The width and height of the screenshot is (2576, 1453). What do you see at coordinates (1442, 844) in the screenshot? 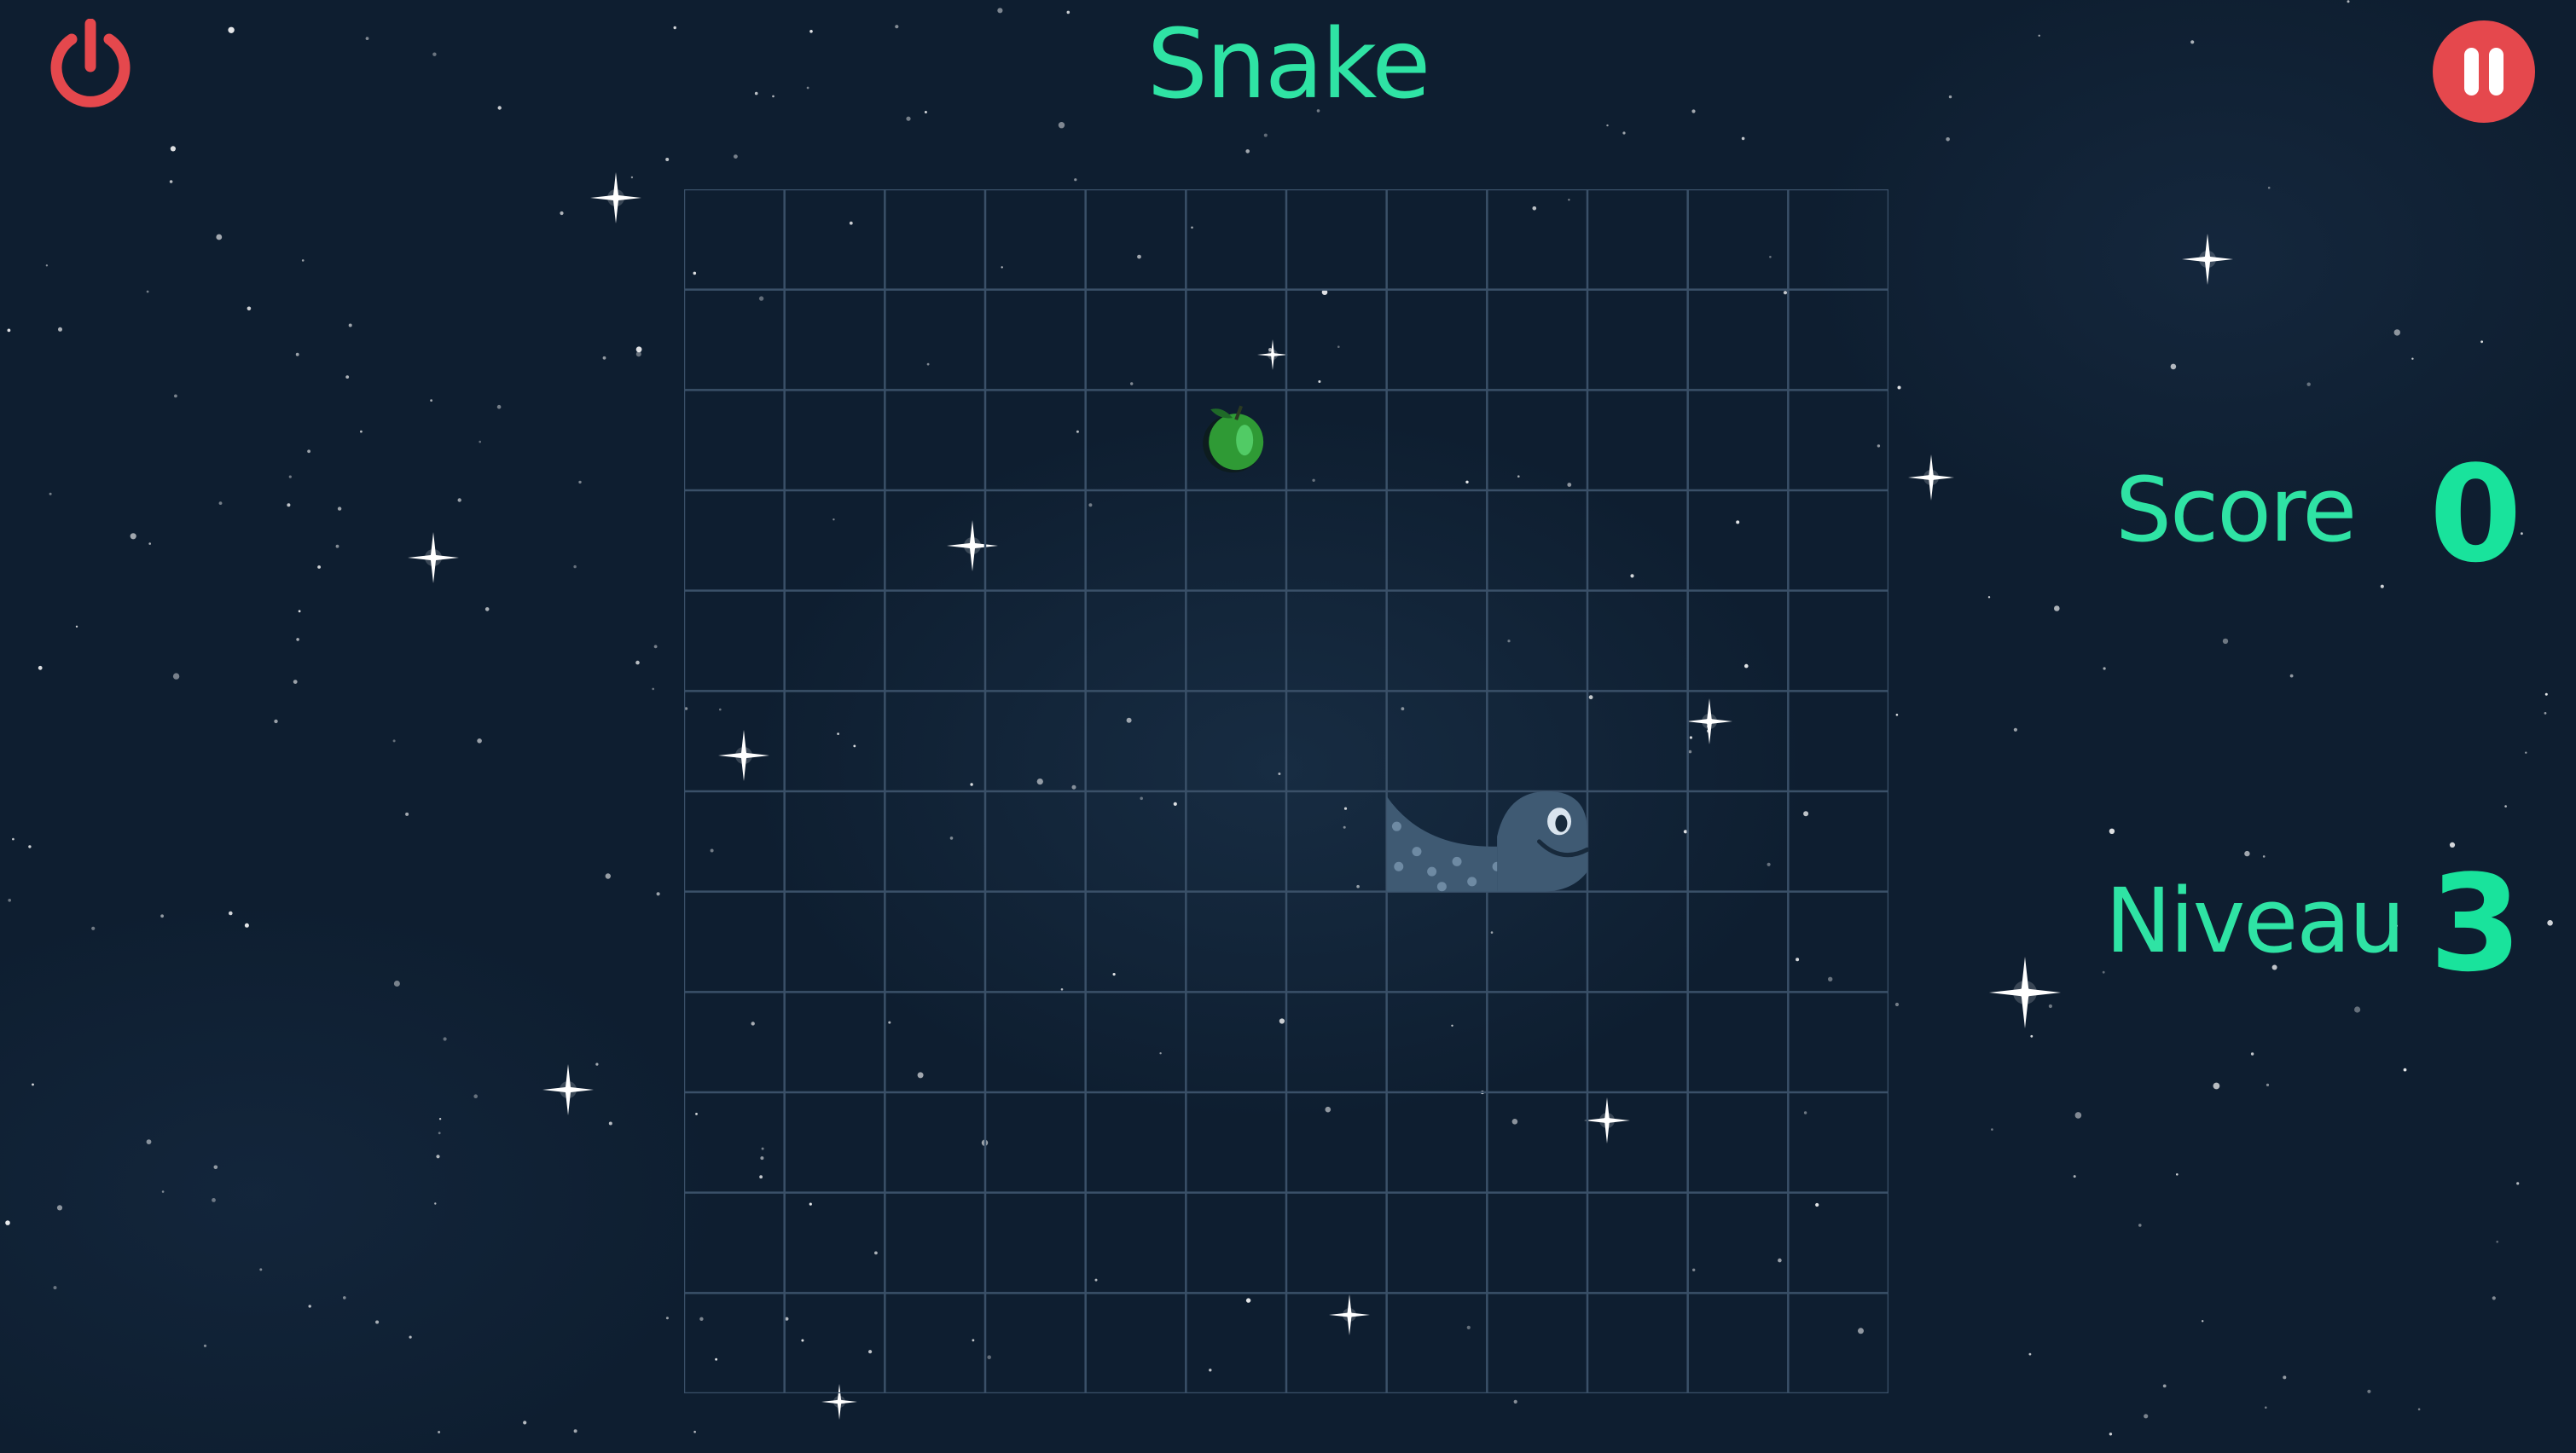
I see `snake-body` at bounding box center [1442, 844].